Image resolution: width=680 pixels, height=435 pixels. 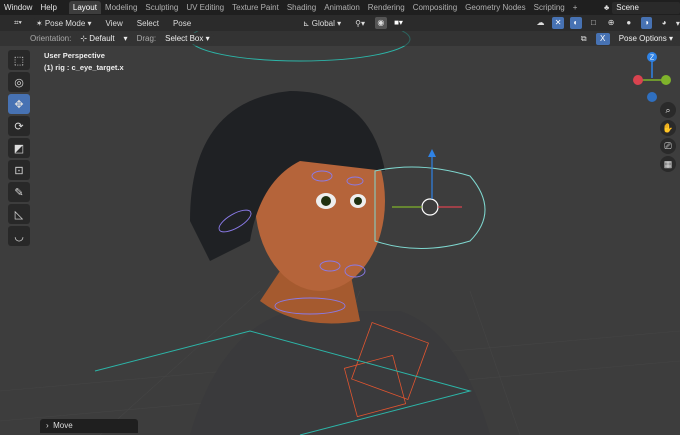 I want to click on scene-icon: ♣, so click(x=607, y=7).